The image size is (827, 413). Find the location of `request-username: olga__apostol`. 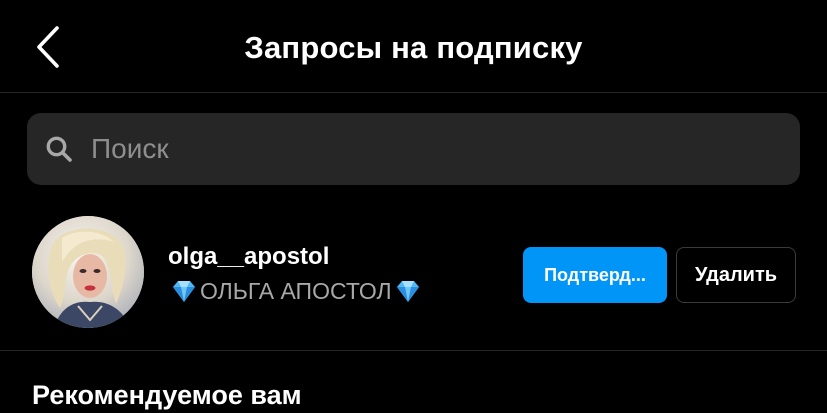

request-username: olga__apostol is located at coordinates (248, 257).